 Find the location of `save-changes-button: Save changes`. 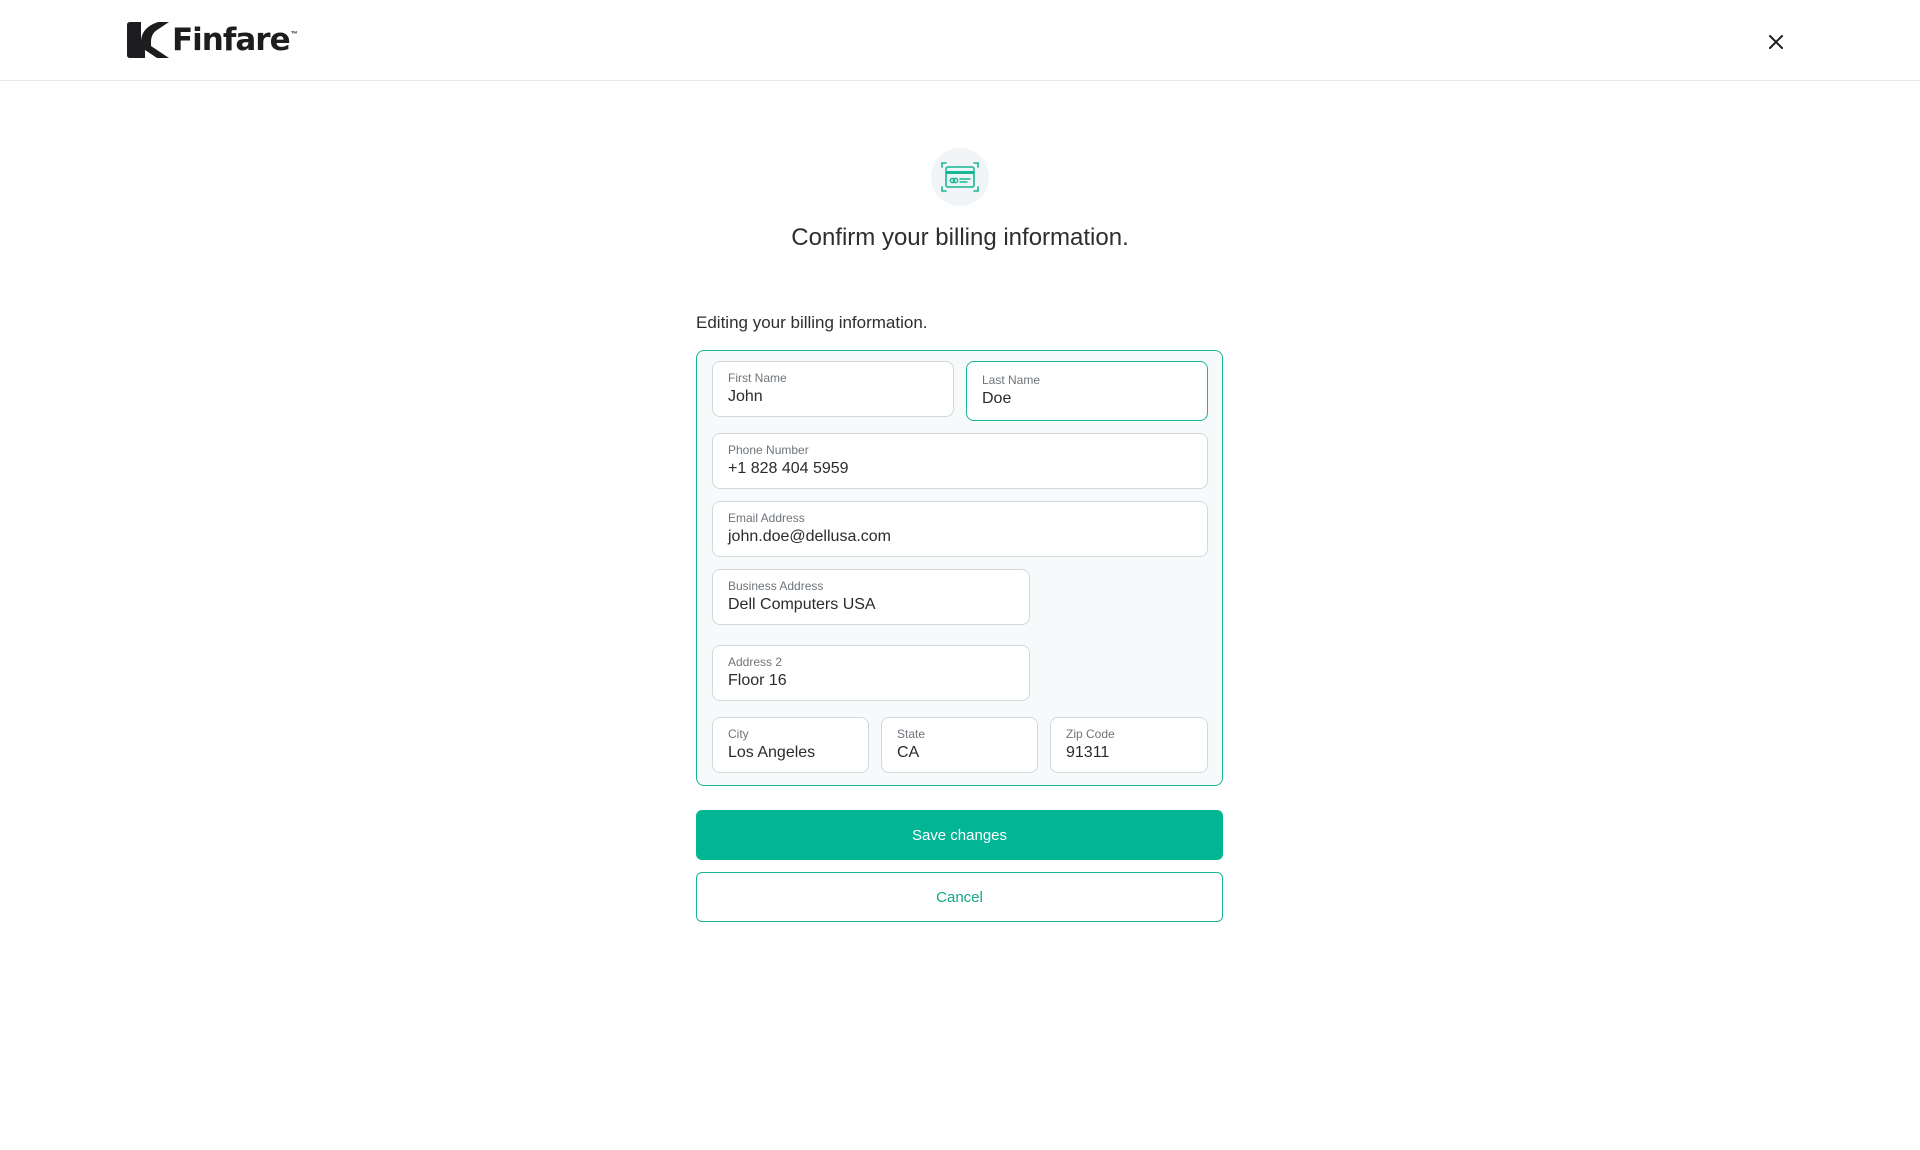

save-changes-button: Save changes is located at coordinates (959, 835).